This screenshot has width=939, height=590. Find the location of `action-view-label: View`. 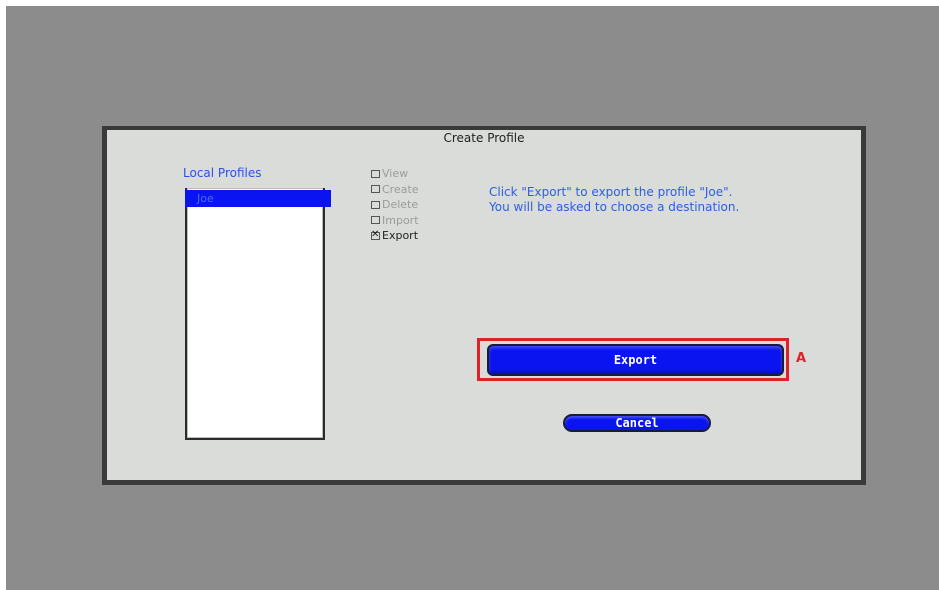

action-view-label: View is located at coordinates (395, 174).